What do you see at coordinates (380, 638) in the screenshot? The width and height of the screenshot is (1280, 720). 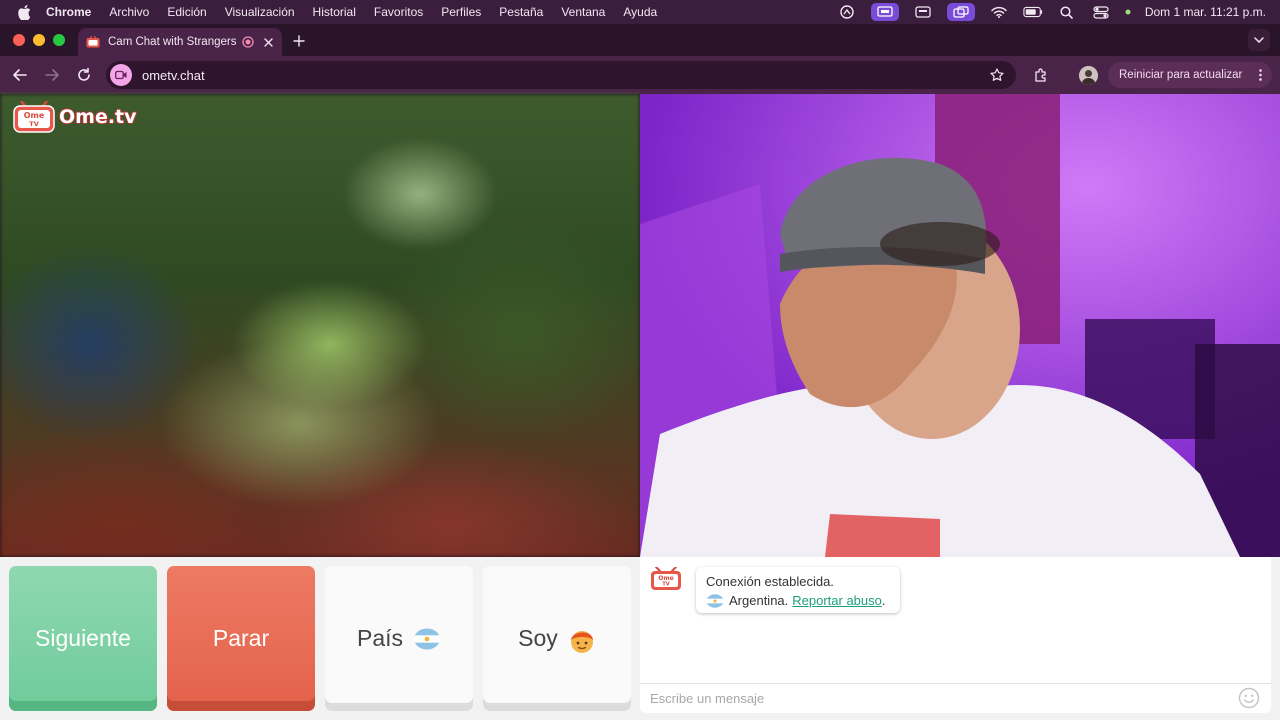 I see `country-filter-label: País` at bounding box center [380, 638].